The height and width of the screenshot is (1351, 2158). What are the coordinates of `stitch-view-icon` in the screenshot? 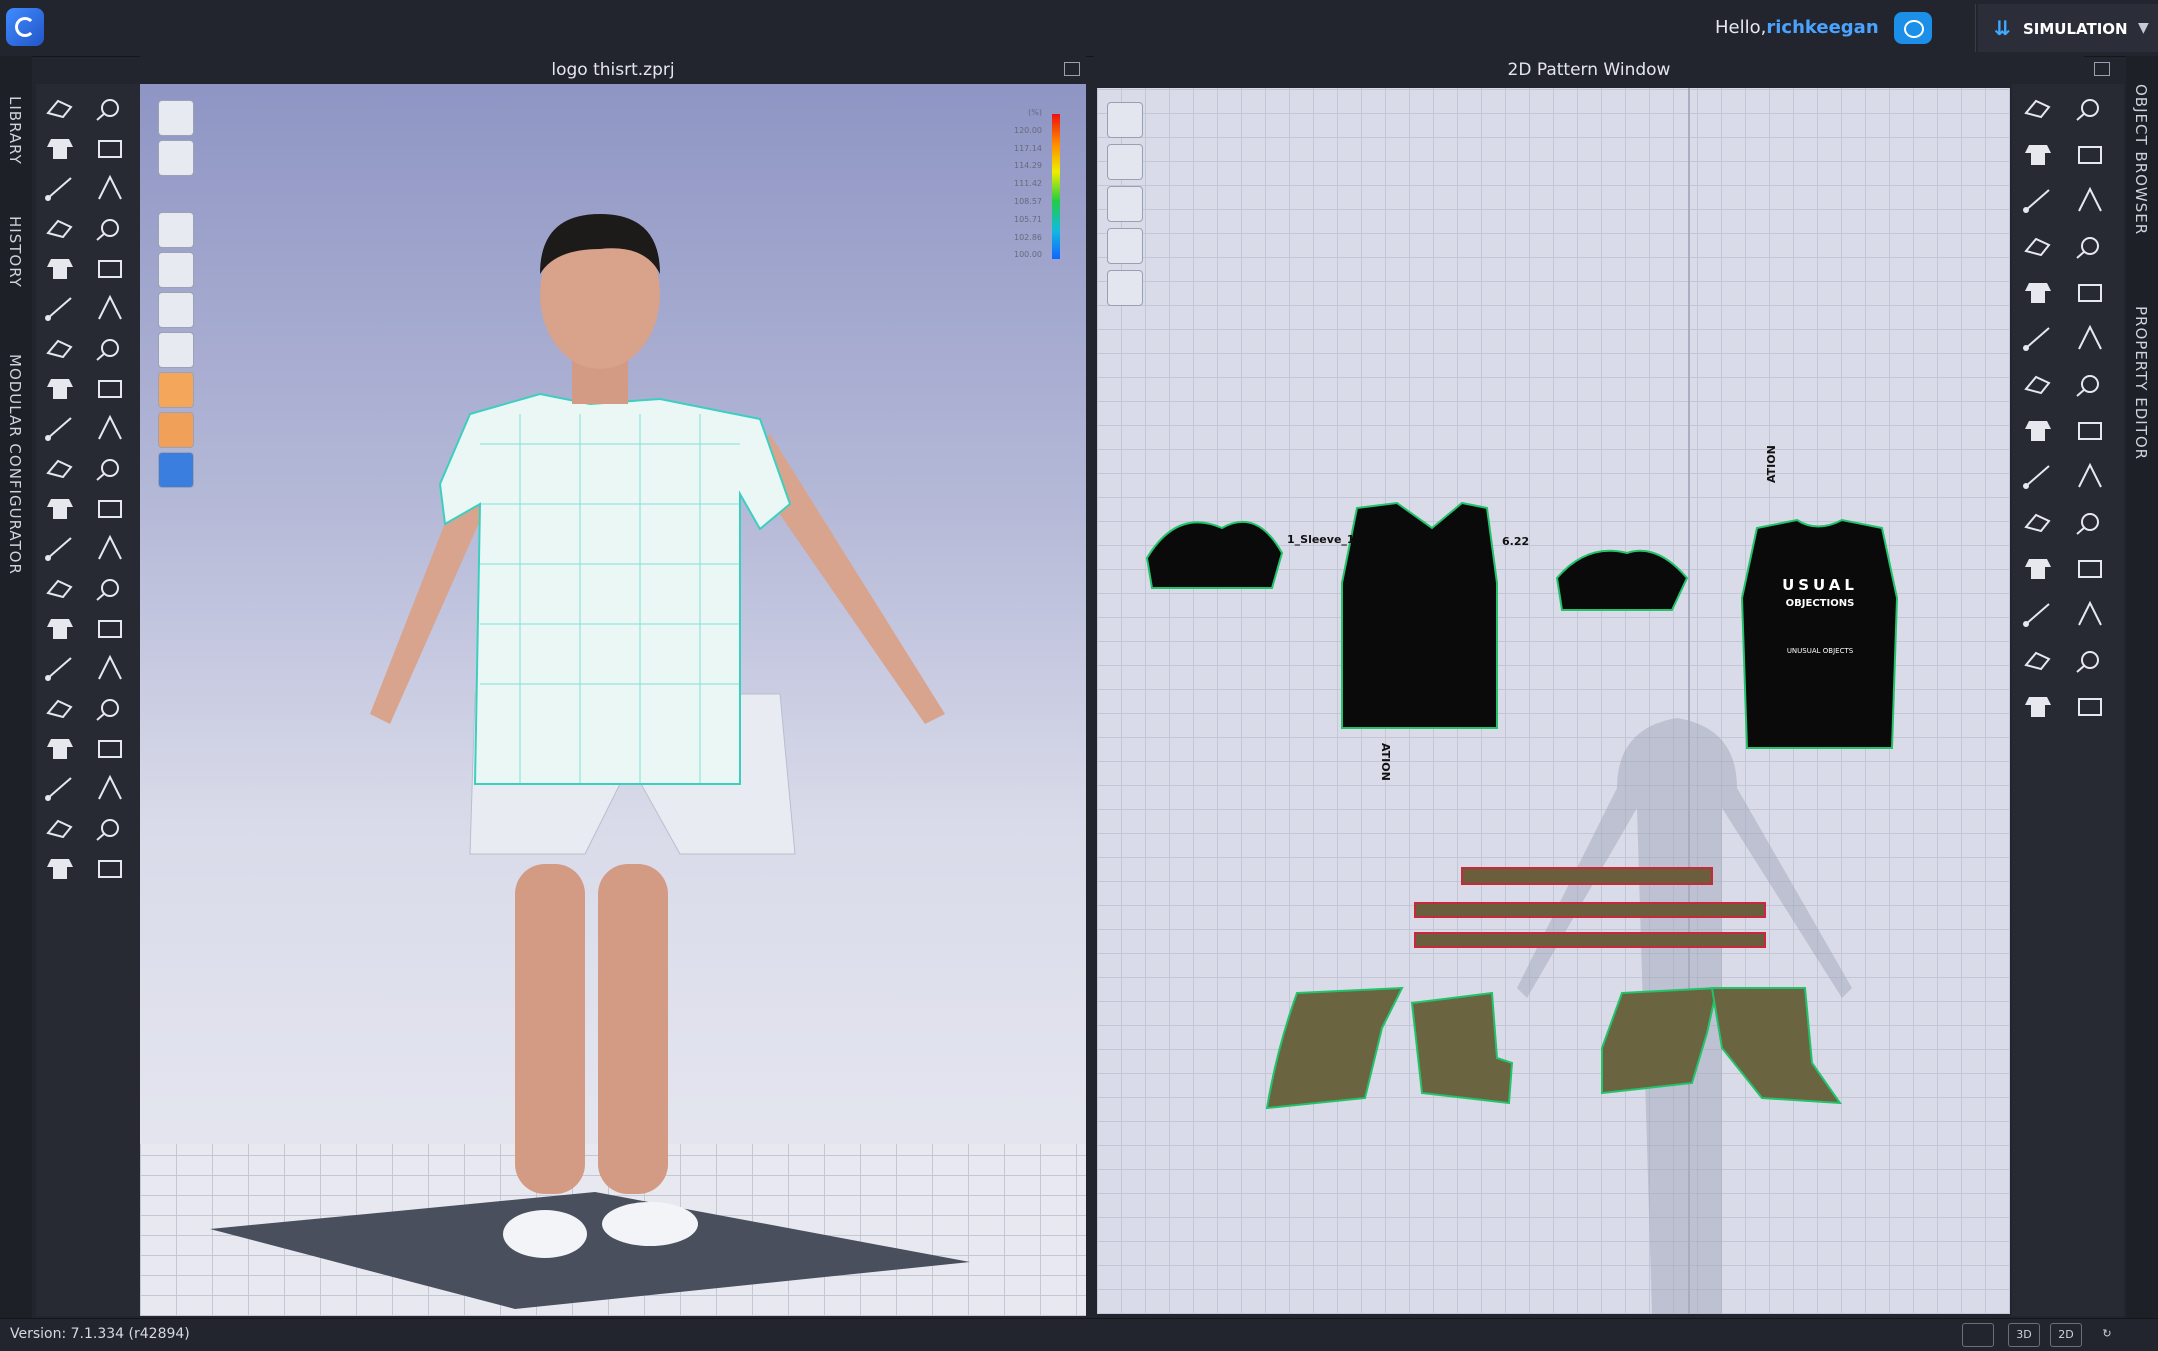 It's located at (176, 270).